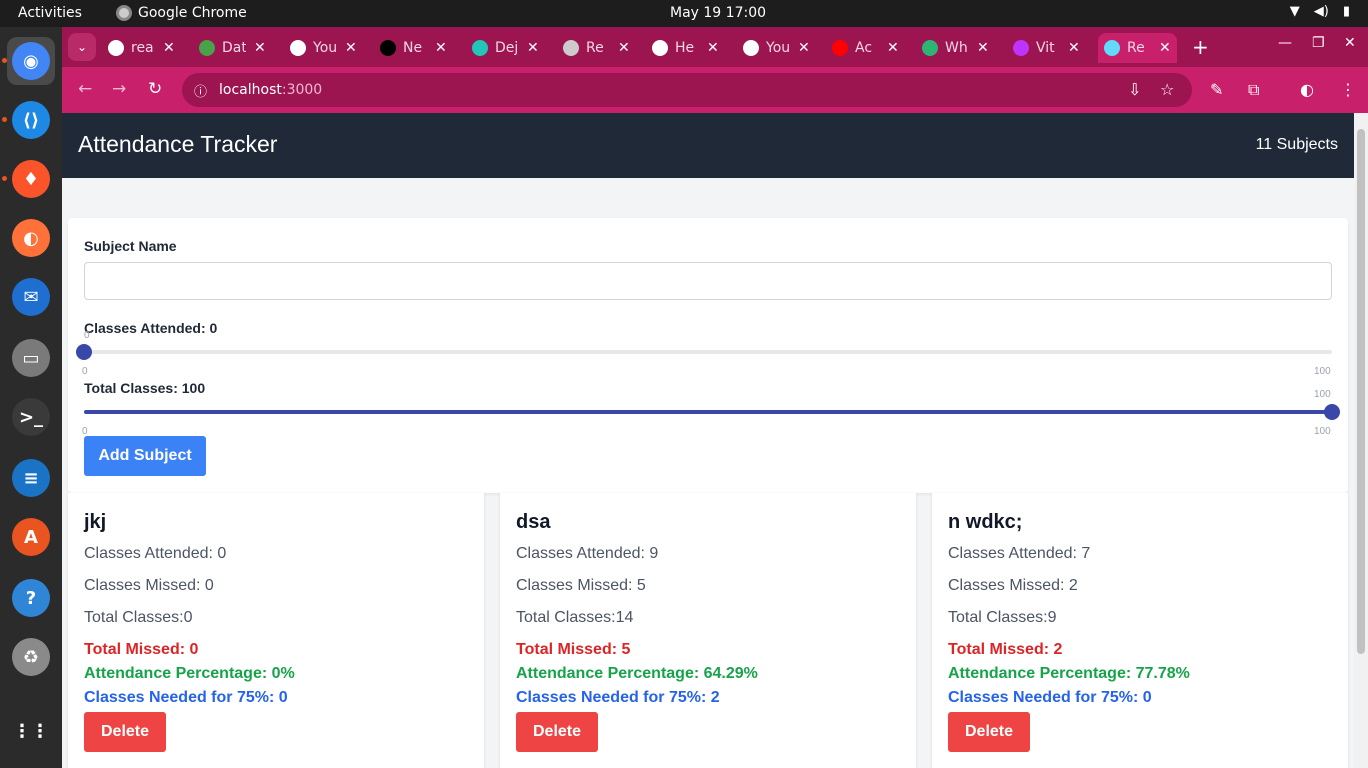 The image size is (1368, 768). Describe the element at coordinates (1134, 89) in the screenshot. I see `install-app-icon: ⇩` at that location.